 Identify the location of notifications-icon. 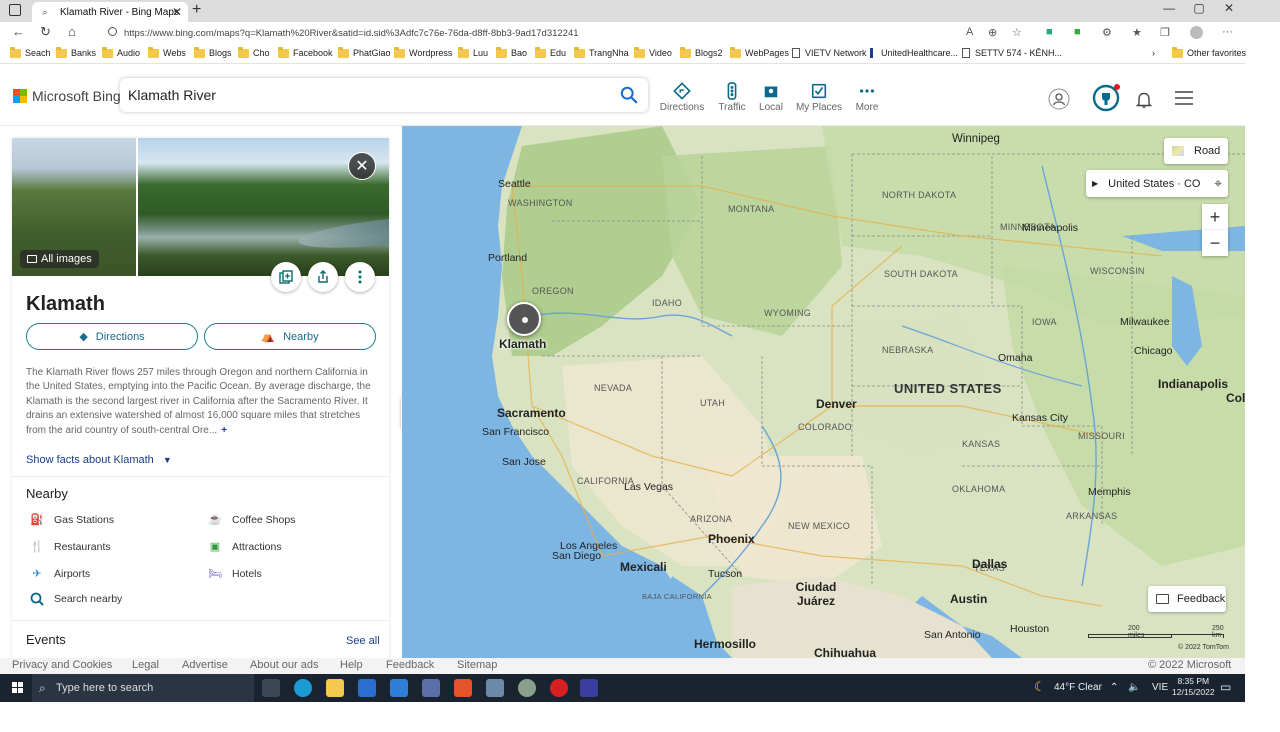
(1144, 100).